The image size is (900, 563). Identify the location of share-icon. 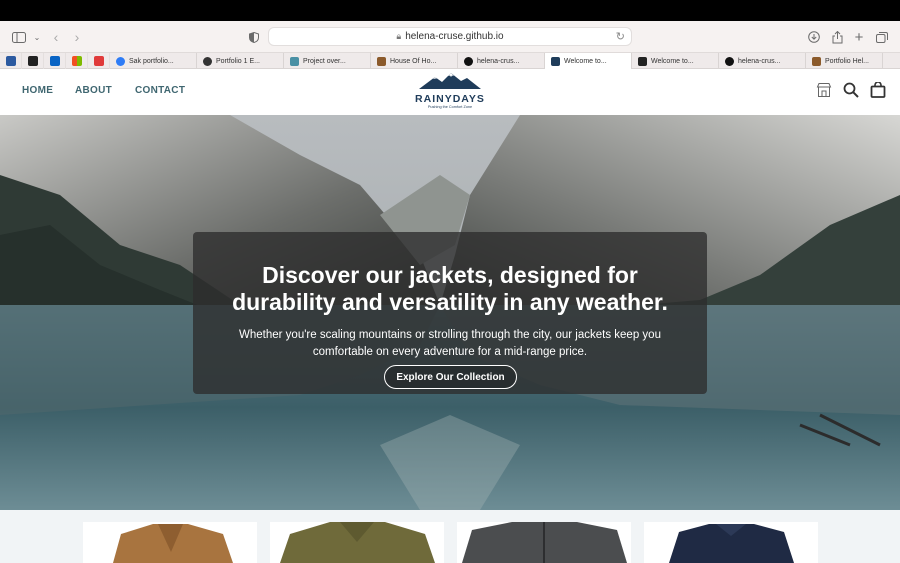
(837, 37).